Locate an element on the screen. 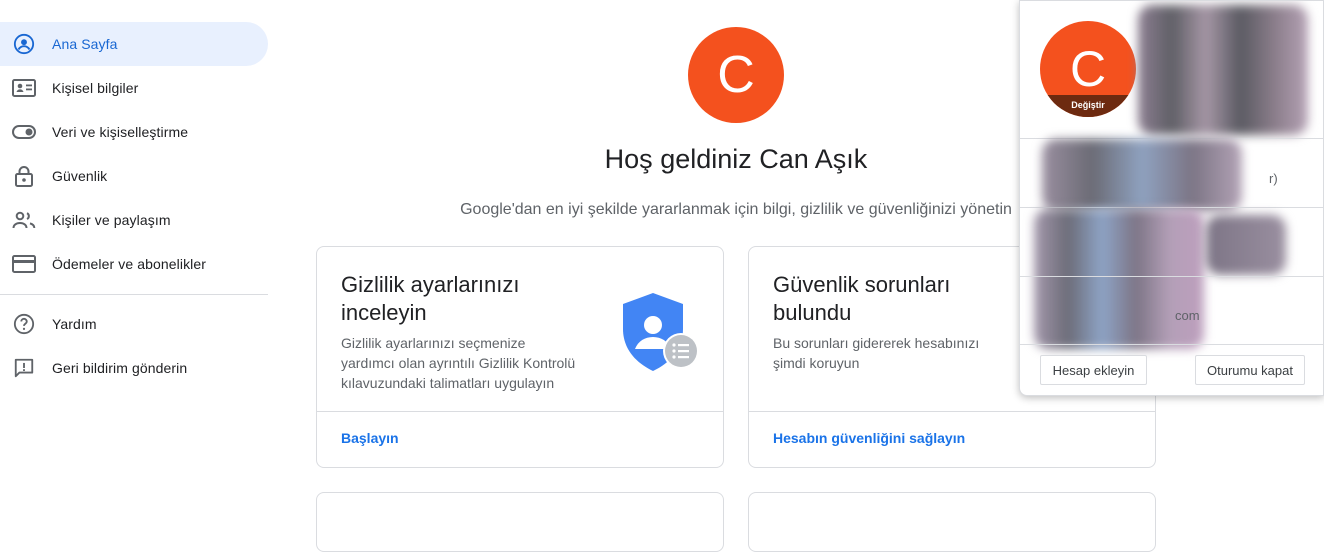 The height and width of the screenshot is (552, 1324). account-row-partial-text: r) is located at coordinates (1273, 178).